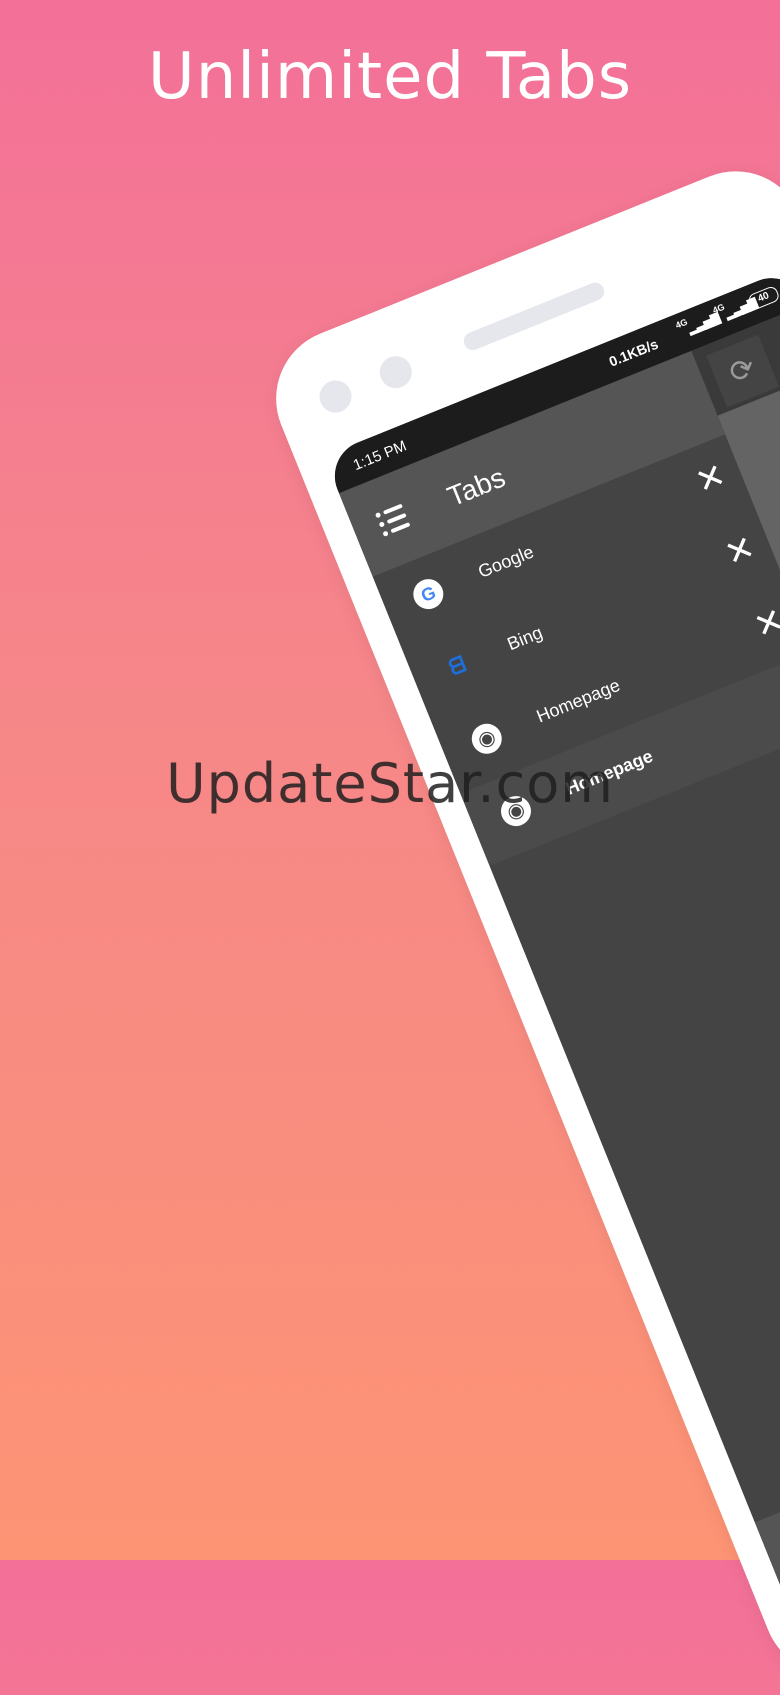 The width and height of the screenshot is (780, 1695). Describe the element at coordinates (506, 561) in the screenshot. I see `tab-label: Google` at that location.